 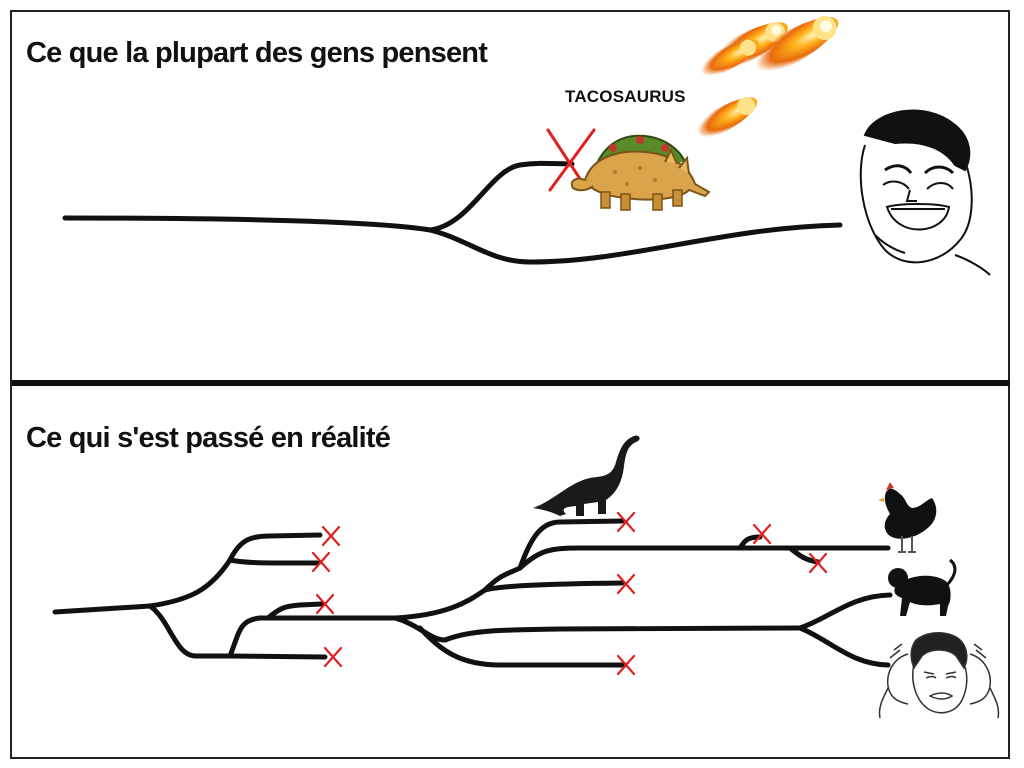 What do you see at coordinates (440, 604) in the screenshot?
I see `dino-clade-stem` at bounding box center [440, 604].